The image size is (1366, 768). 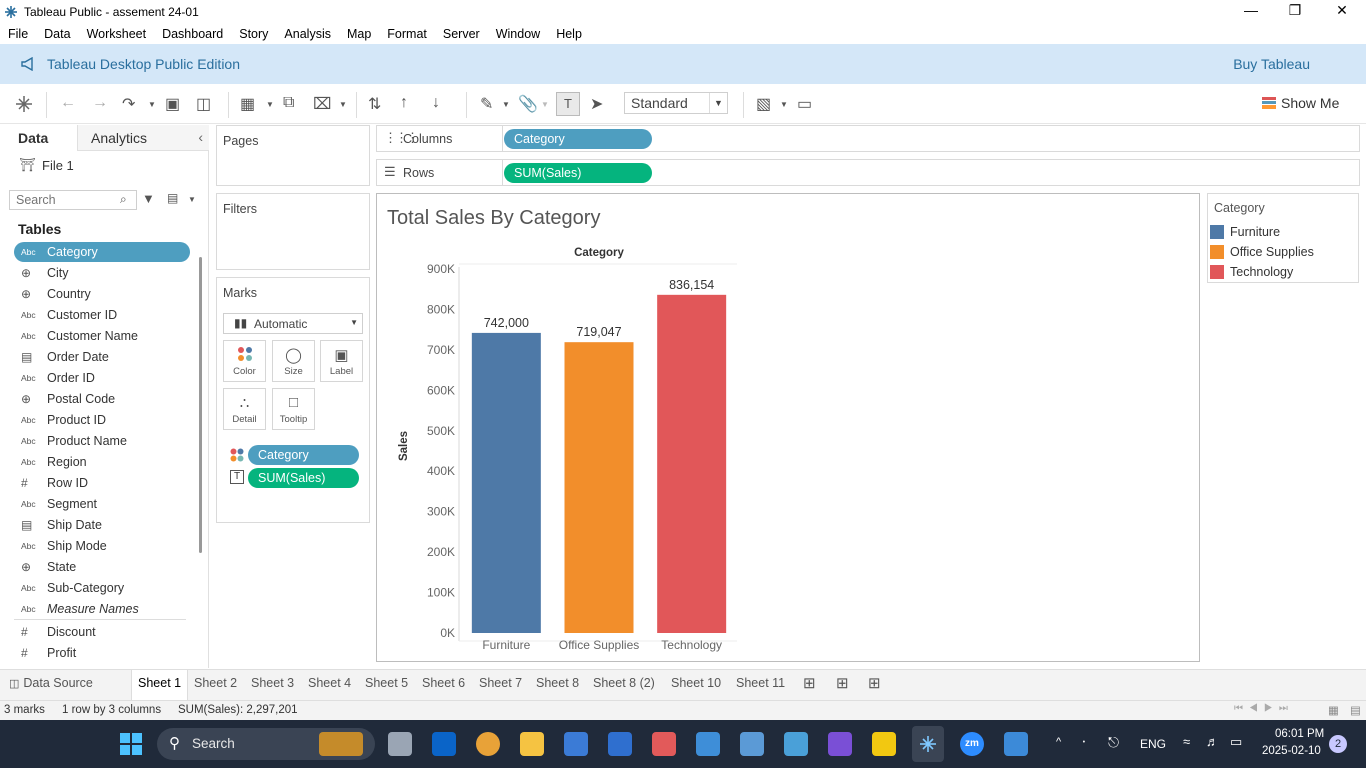 I want to click on legend-item-technology: Technology, so click(x=1251, y=272).